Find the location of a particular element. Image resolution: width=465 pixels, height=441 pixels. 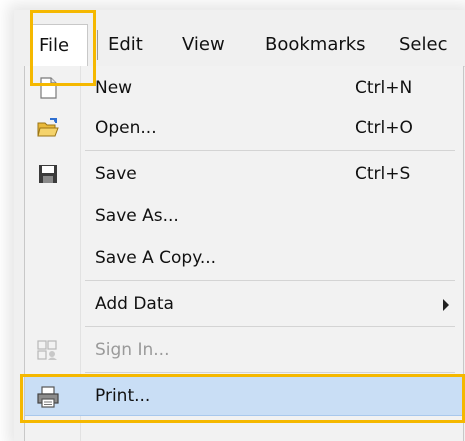

menu-item-label: Add Data is located at coordinates (134, 304).